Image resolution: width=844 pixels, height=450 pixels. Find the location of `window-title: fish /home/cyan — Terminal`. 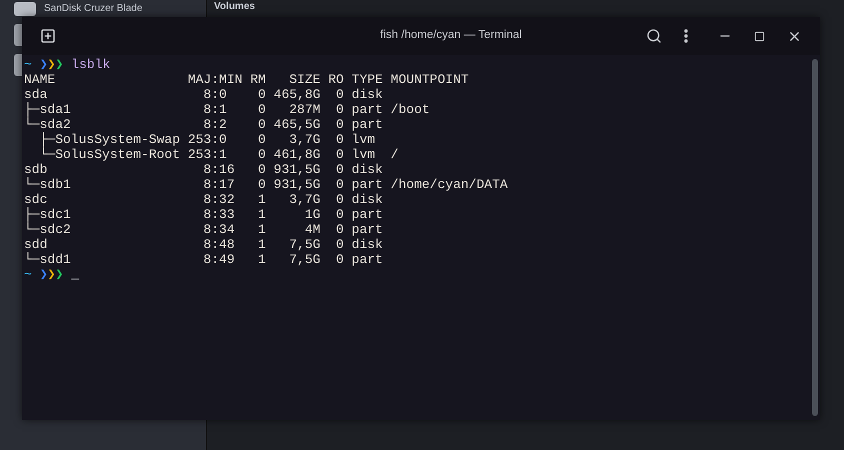

window-title: fish /home/cyan — Terminal is located at coordinates (451, 36).